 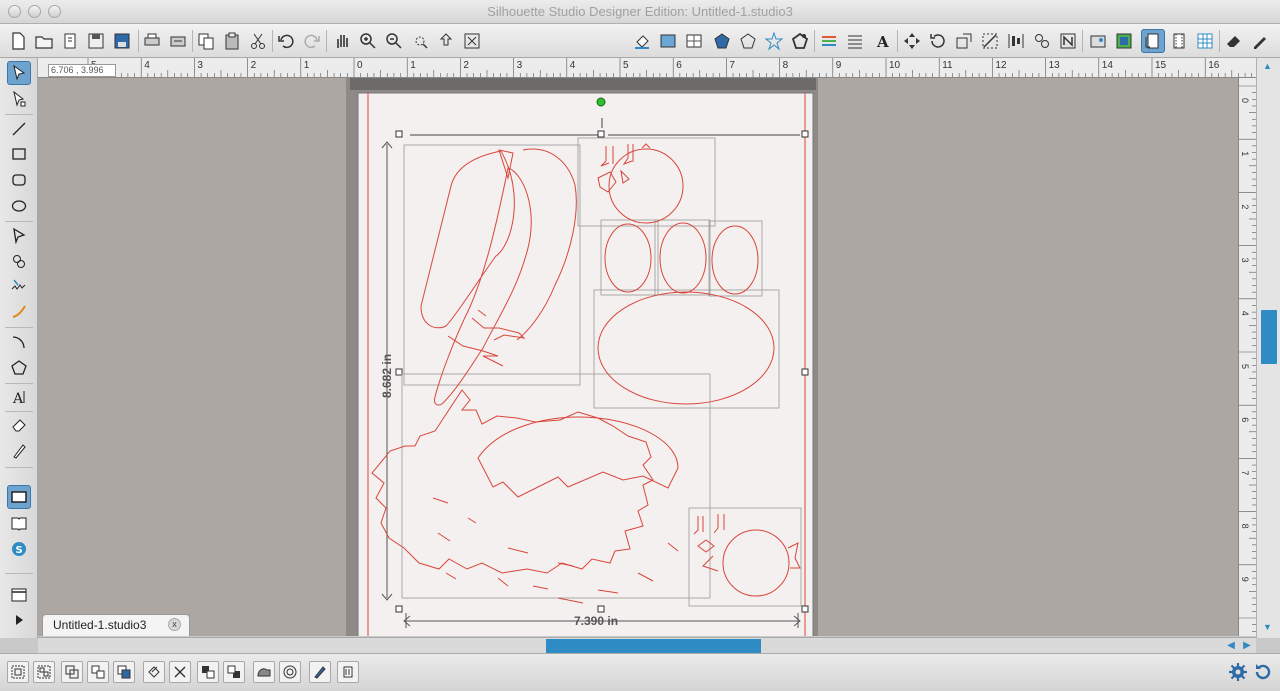 What do you see at coordinates (44, 41) in the screenshot?
I see `open-icon` at bounding box center [44, 41].